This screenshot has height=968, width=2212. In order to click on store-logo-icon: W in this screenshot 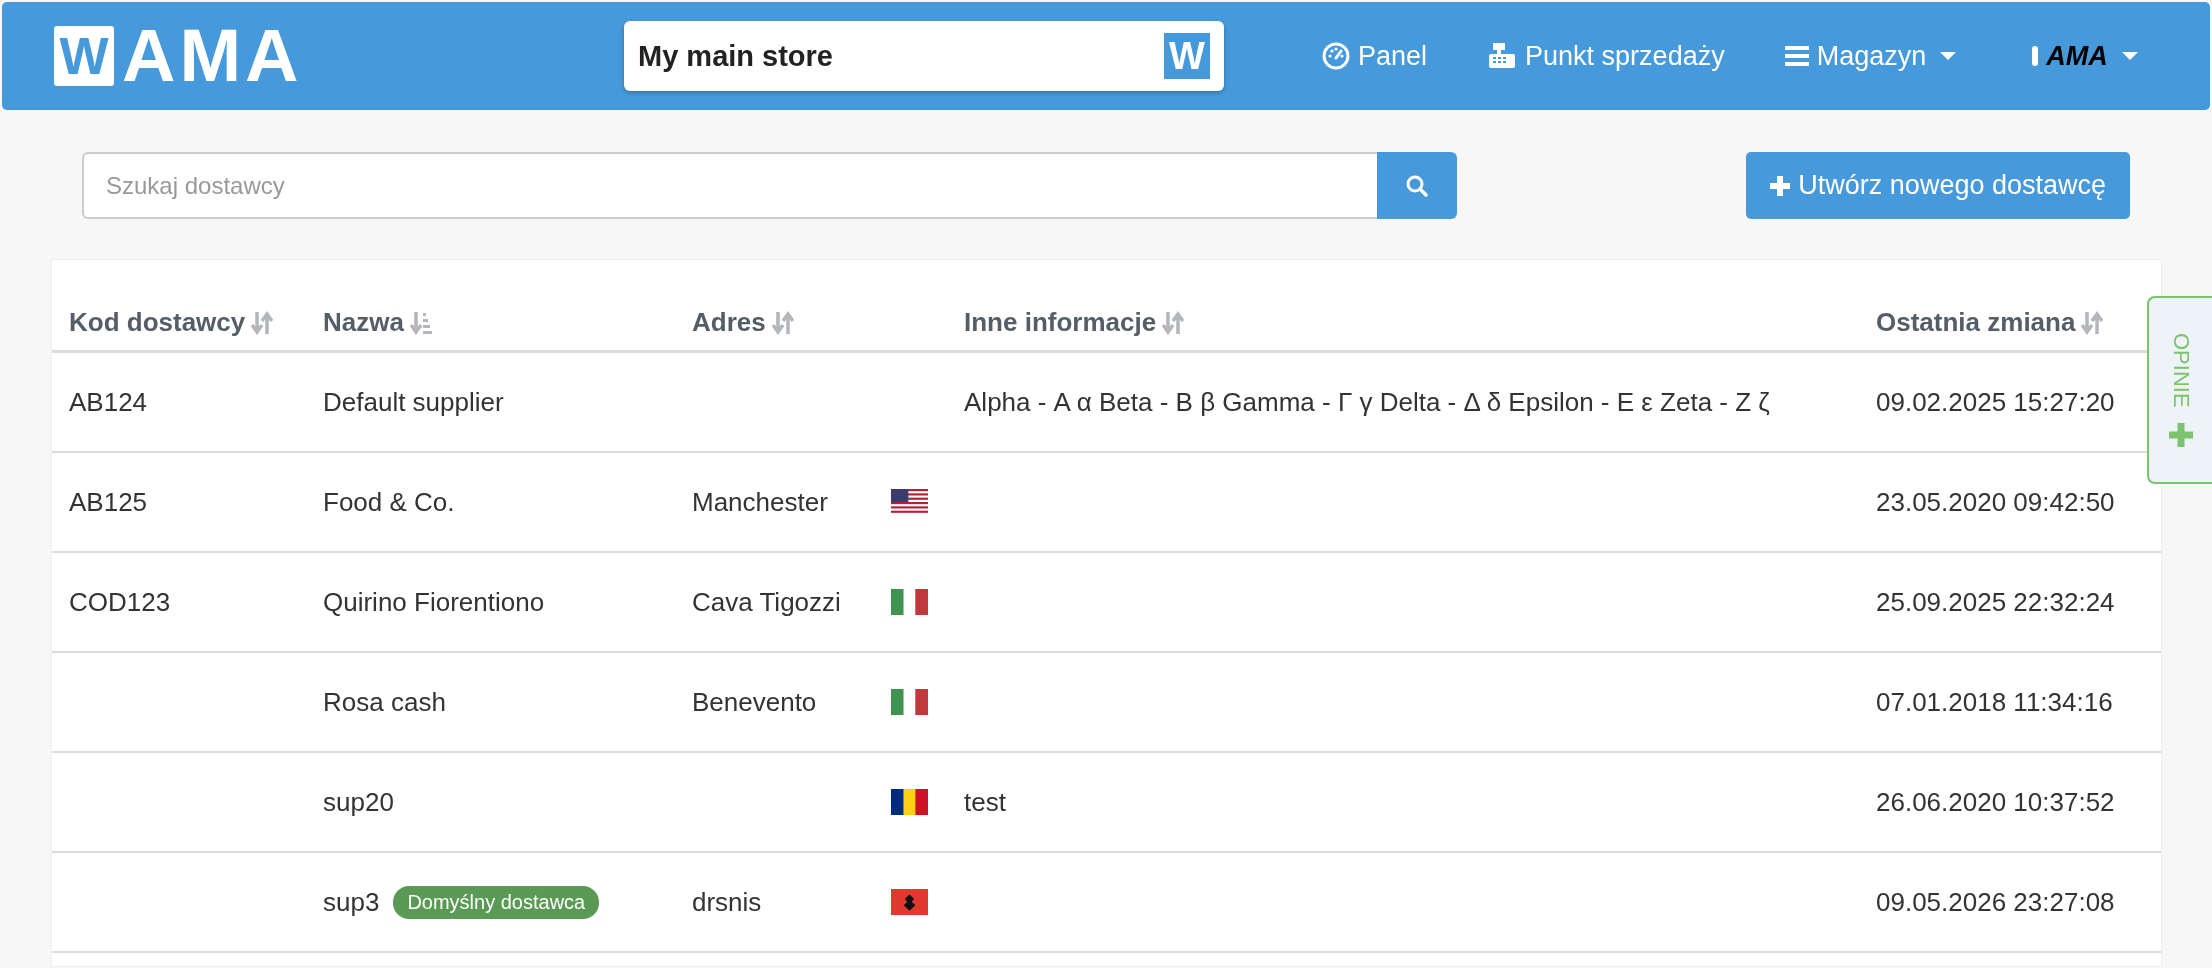, I will do `click(1187, 56)`.